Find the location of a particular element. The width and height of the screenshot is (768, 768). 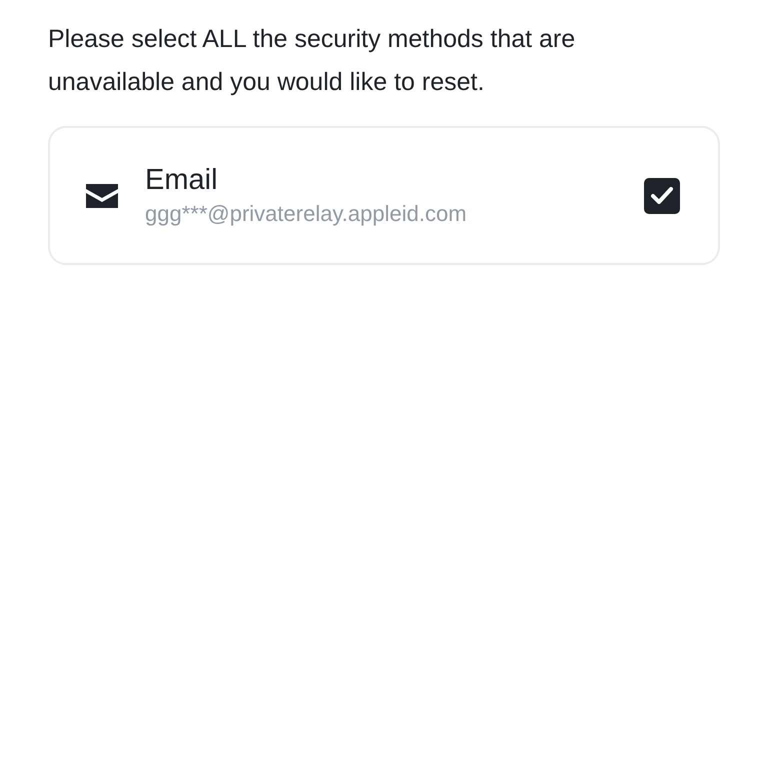

envelope-icon is located at coordinates (102, 196).